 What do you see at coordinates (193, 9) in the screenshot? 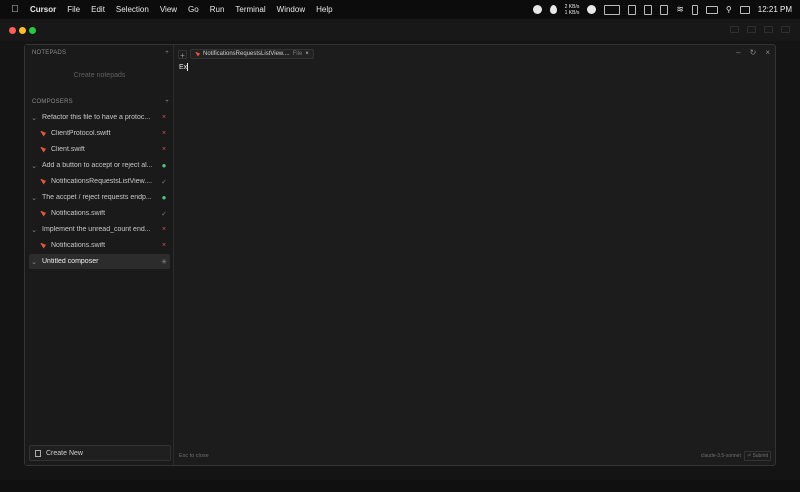
I see `menu-go: Go` at bounding box center [193, 9].